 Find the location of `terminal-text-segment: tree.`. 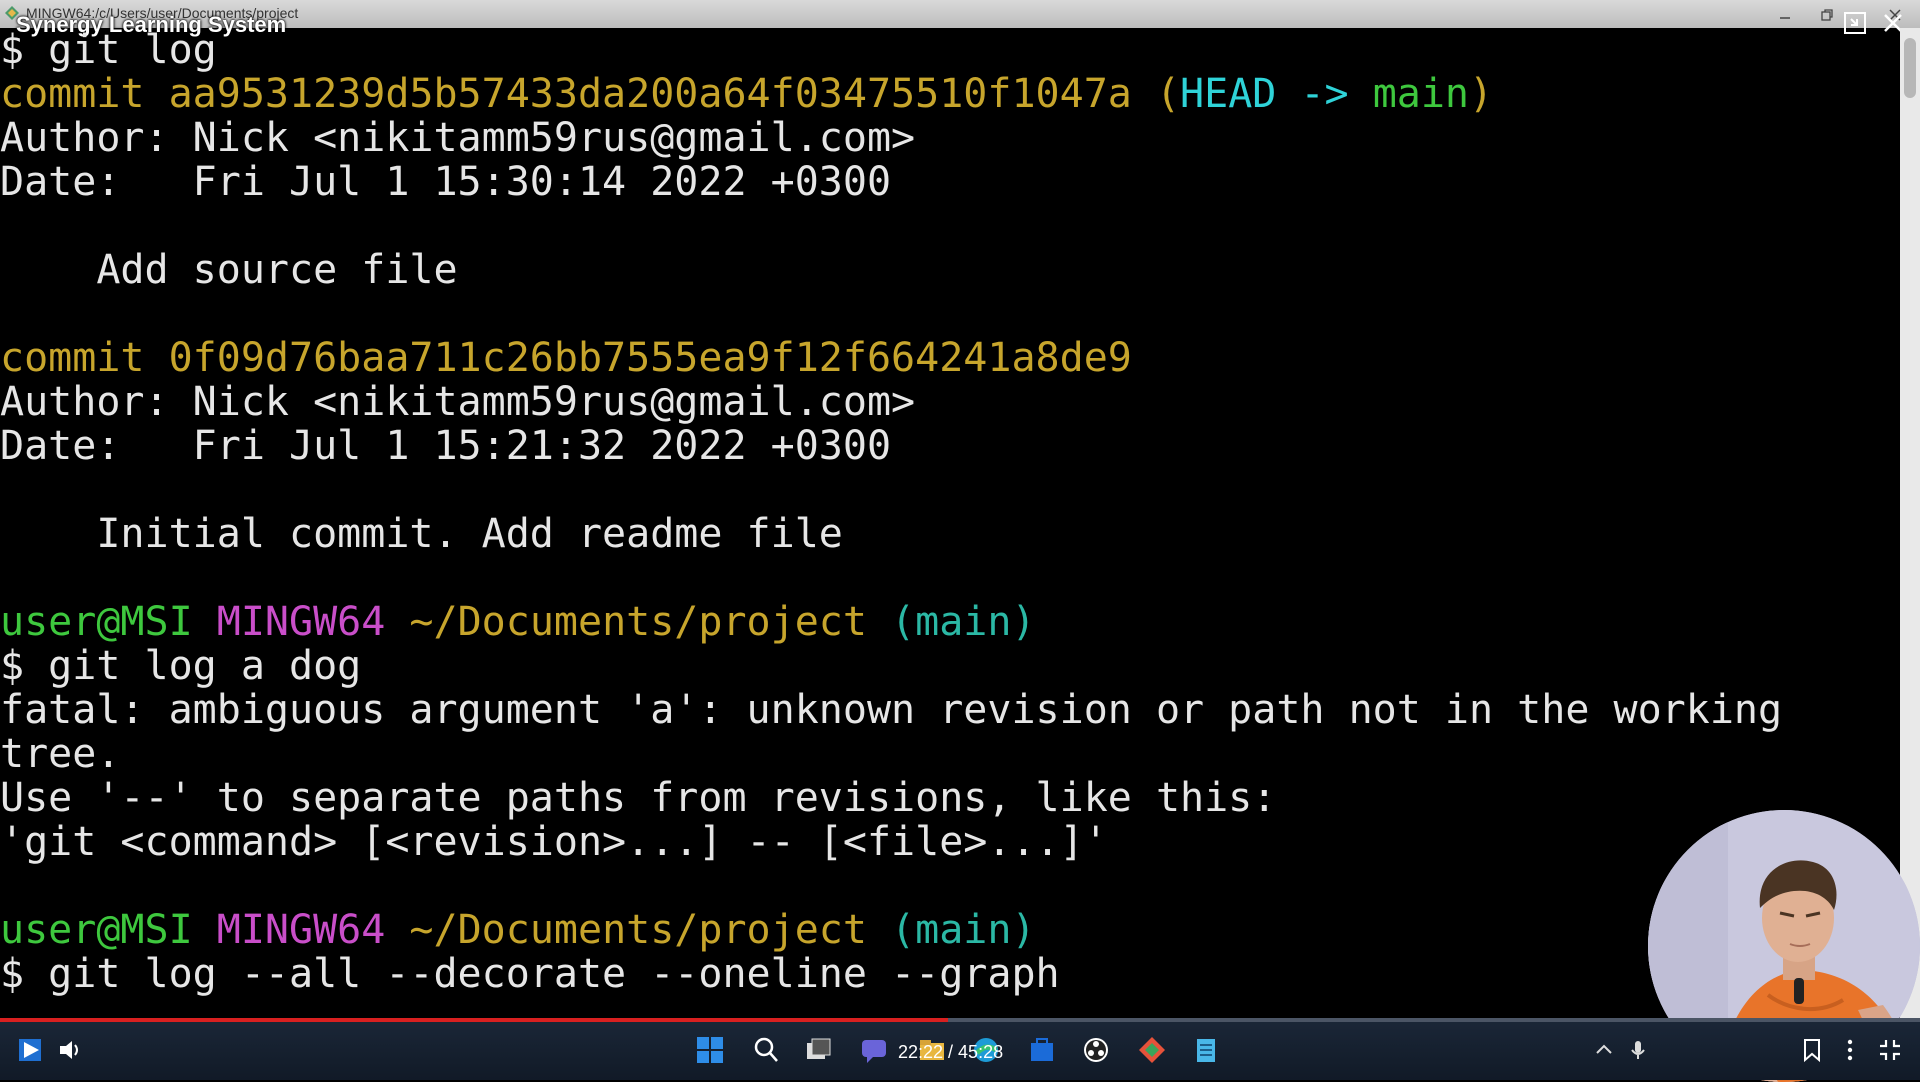

terminal-text-segment: tree. is located at coordinates (60, 754).